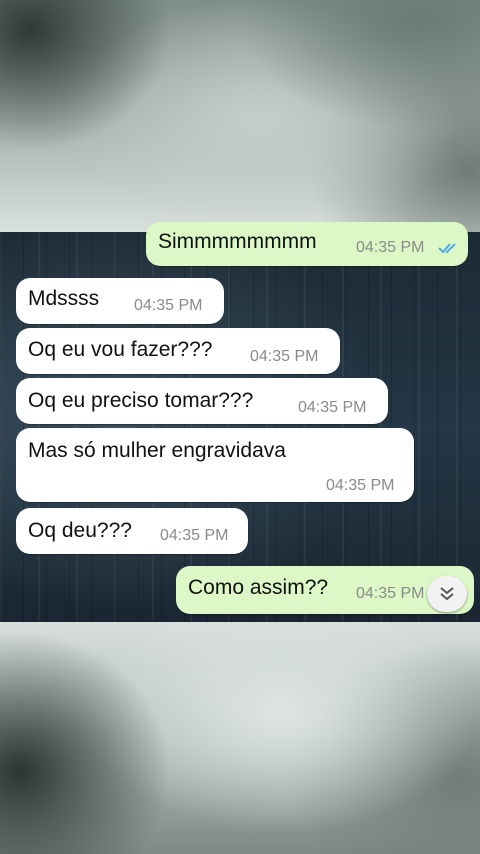 Image resolution: width=480 pixels, height=854 pixels. Describe the element at coordinates (157, 450) in the screenshot. I see `message-text: Mas só mulher engravidava` at that location.